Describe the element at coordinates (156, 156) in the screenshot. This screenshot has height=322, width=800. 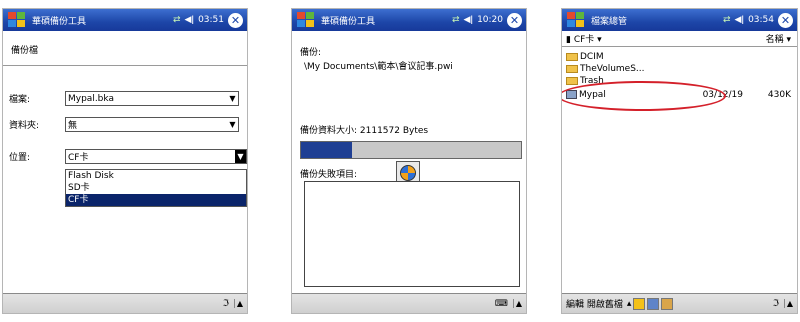
I see `location-select: CF卡 ▼` at that location.